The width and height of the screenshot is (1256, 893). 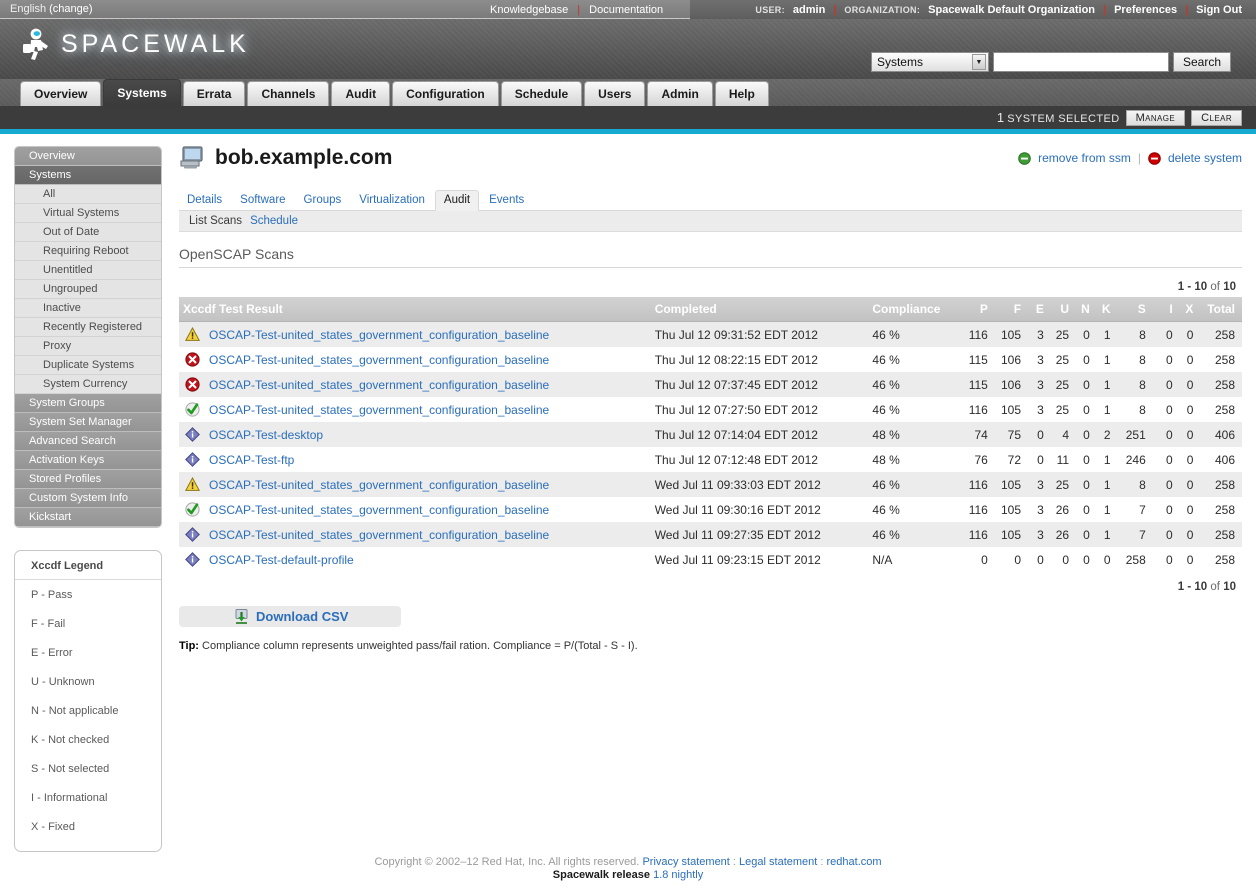 I want to click on col-n: N, so click(x=1086, y=309).